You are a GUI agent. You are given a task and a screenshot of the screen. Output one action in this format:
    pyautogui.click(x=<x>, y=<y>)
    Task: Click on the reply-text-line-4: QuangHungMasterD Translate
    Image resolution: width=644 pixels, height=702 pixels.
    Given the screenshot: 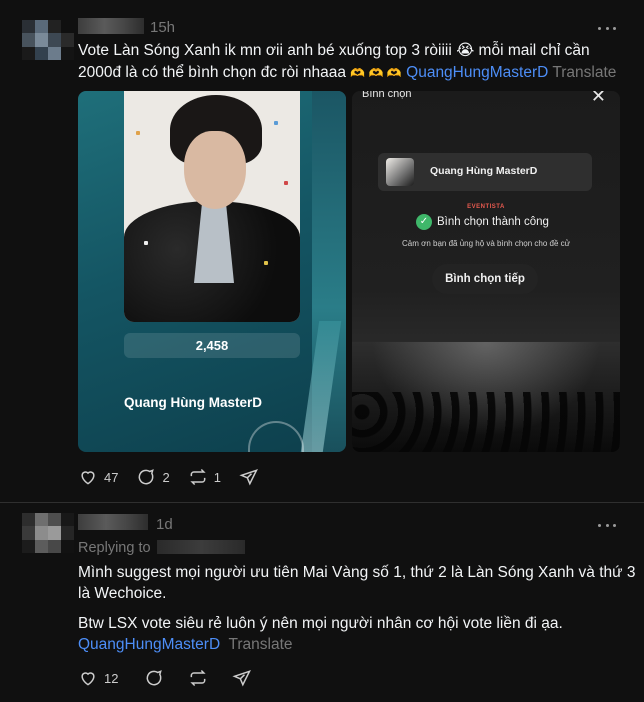 What is the action you would take?
    pyautogui.click(x=185, y=644)
    